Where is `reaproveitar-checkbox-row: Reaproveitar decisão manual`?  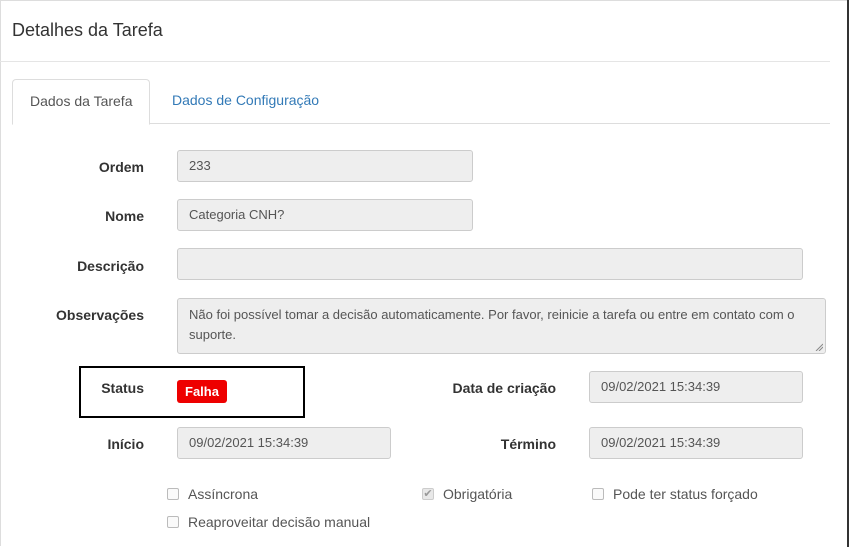
reaproveitar-checkbox-row: Reaproveitar decisão manual is located at coordinates (268, 522).